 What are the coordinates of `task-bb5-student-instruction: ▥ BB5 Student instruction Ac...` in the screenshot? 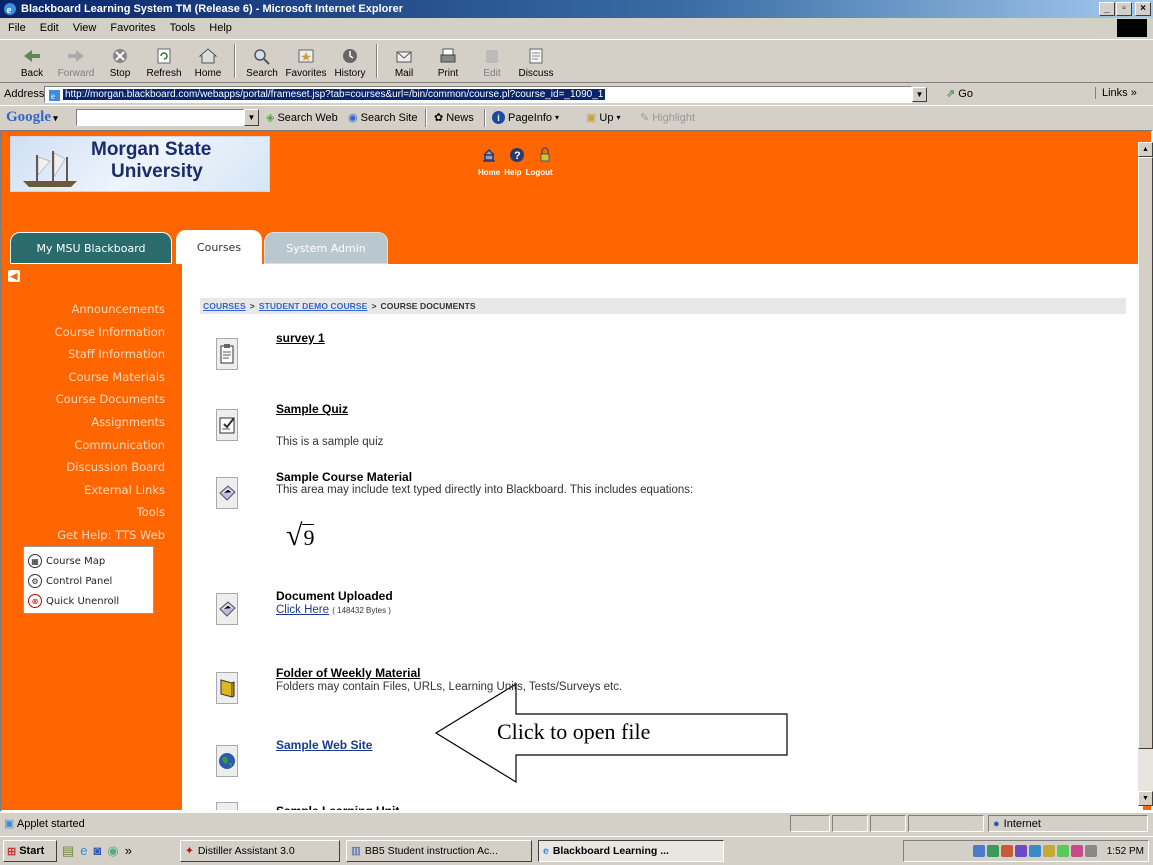 It's located at (439, 851).